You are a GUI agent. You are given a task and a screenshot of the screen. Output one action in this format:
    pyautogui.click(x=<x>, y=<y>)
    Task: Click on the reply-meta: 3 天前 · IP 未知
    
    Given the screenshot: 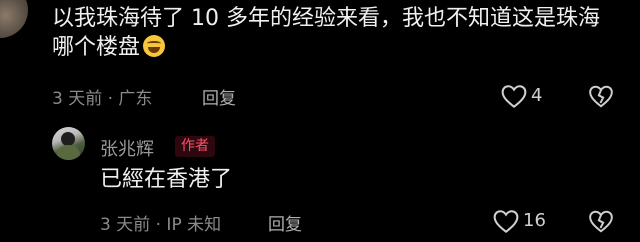 What is the action you would take?
    pyautogui.click(x=161, y=225)
    